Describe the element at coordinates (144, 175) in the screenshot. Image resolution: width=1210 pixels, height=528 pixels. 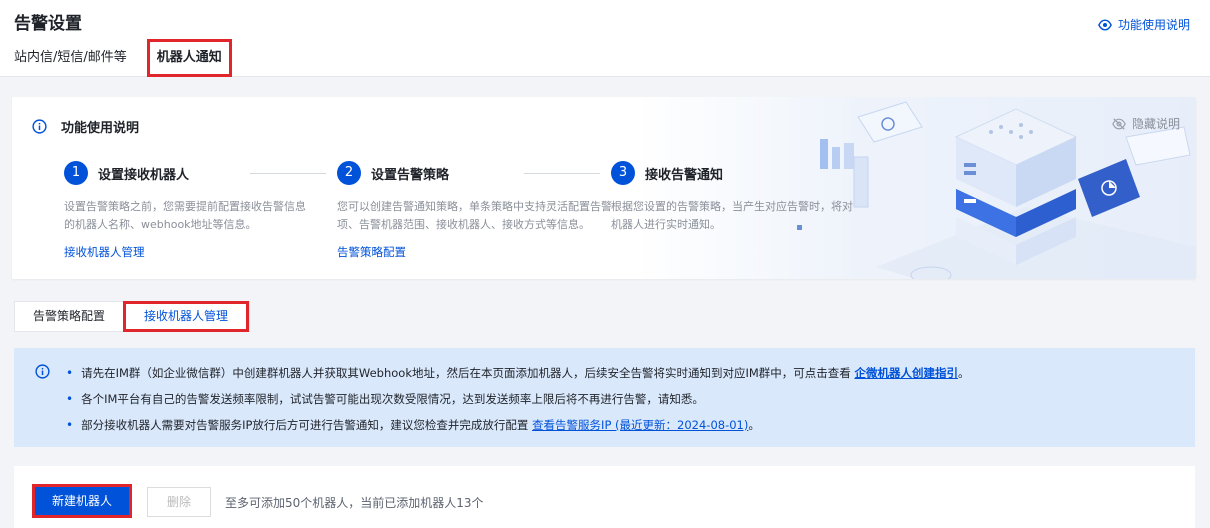
I see `step-title: 设置接收机器人` at that location.